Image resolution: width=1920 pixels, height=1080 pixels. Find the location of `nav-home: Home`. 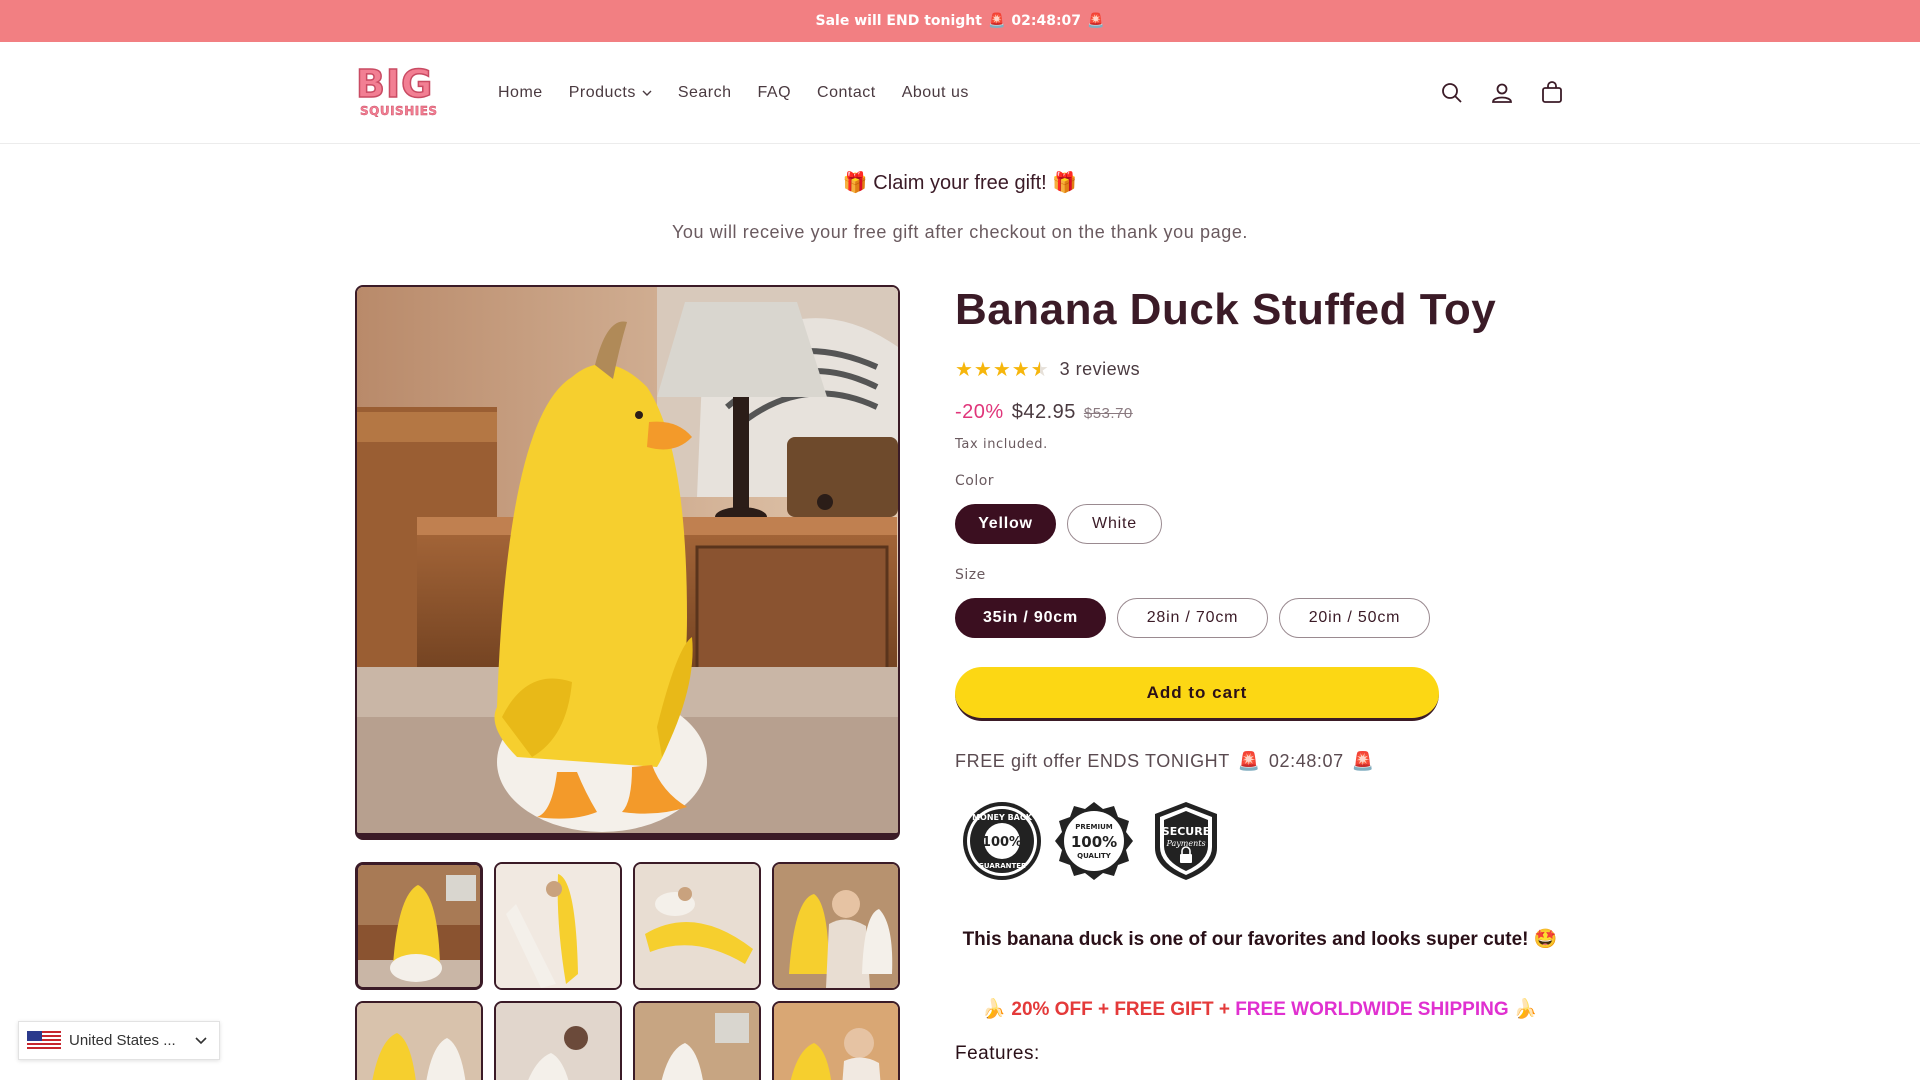

nav-home: Home is located at coordinates (520, 93).